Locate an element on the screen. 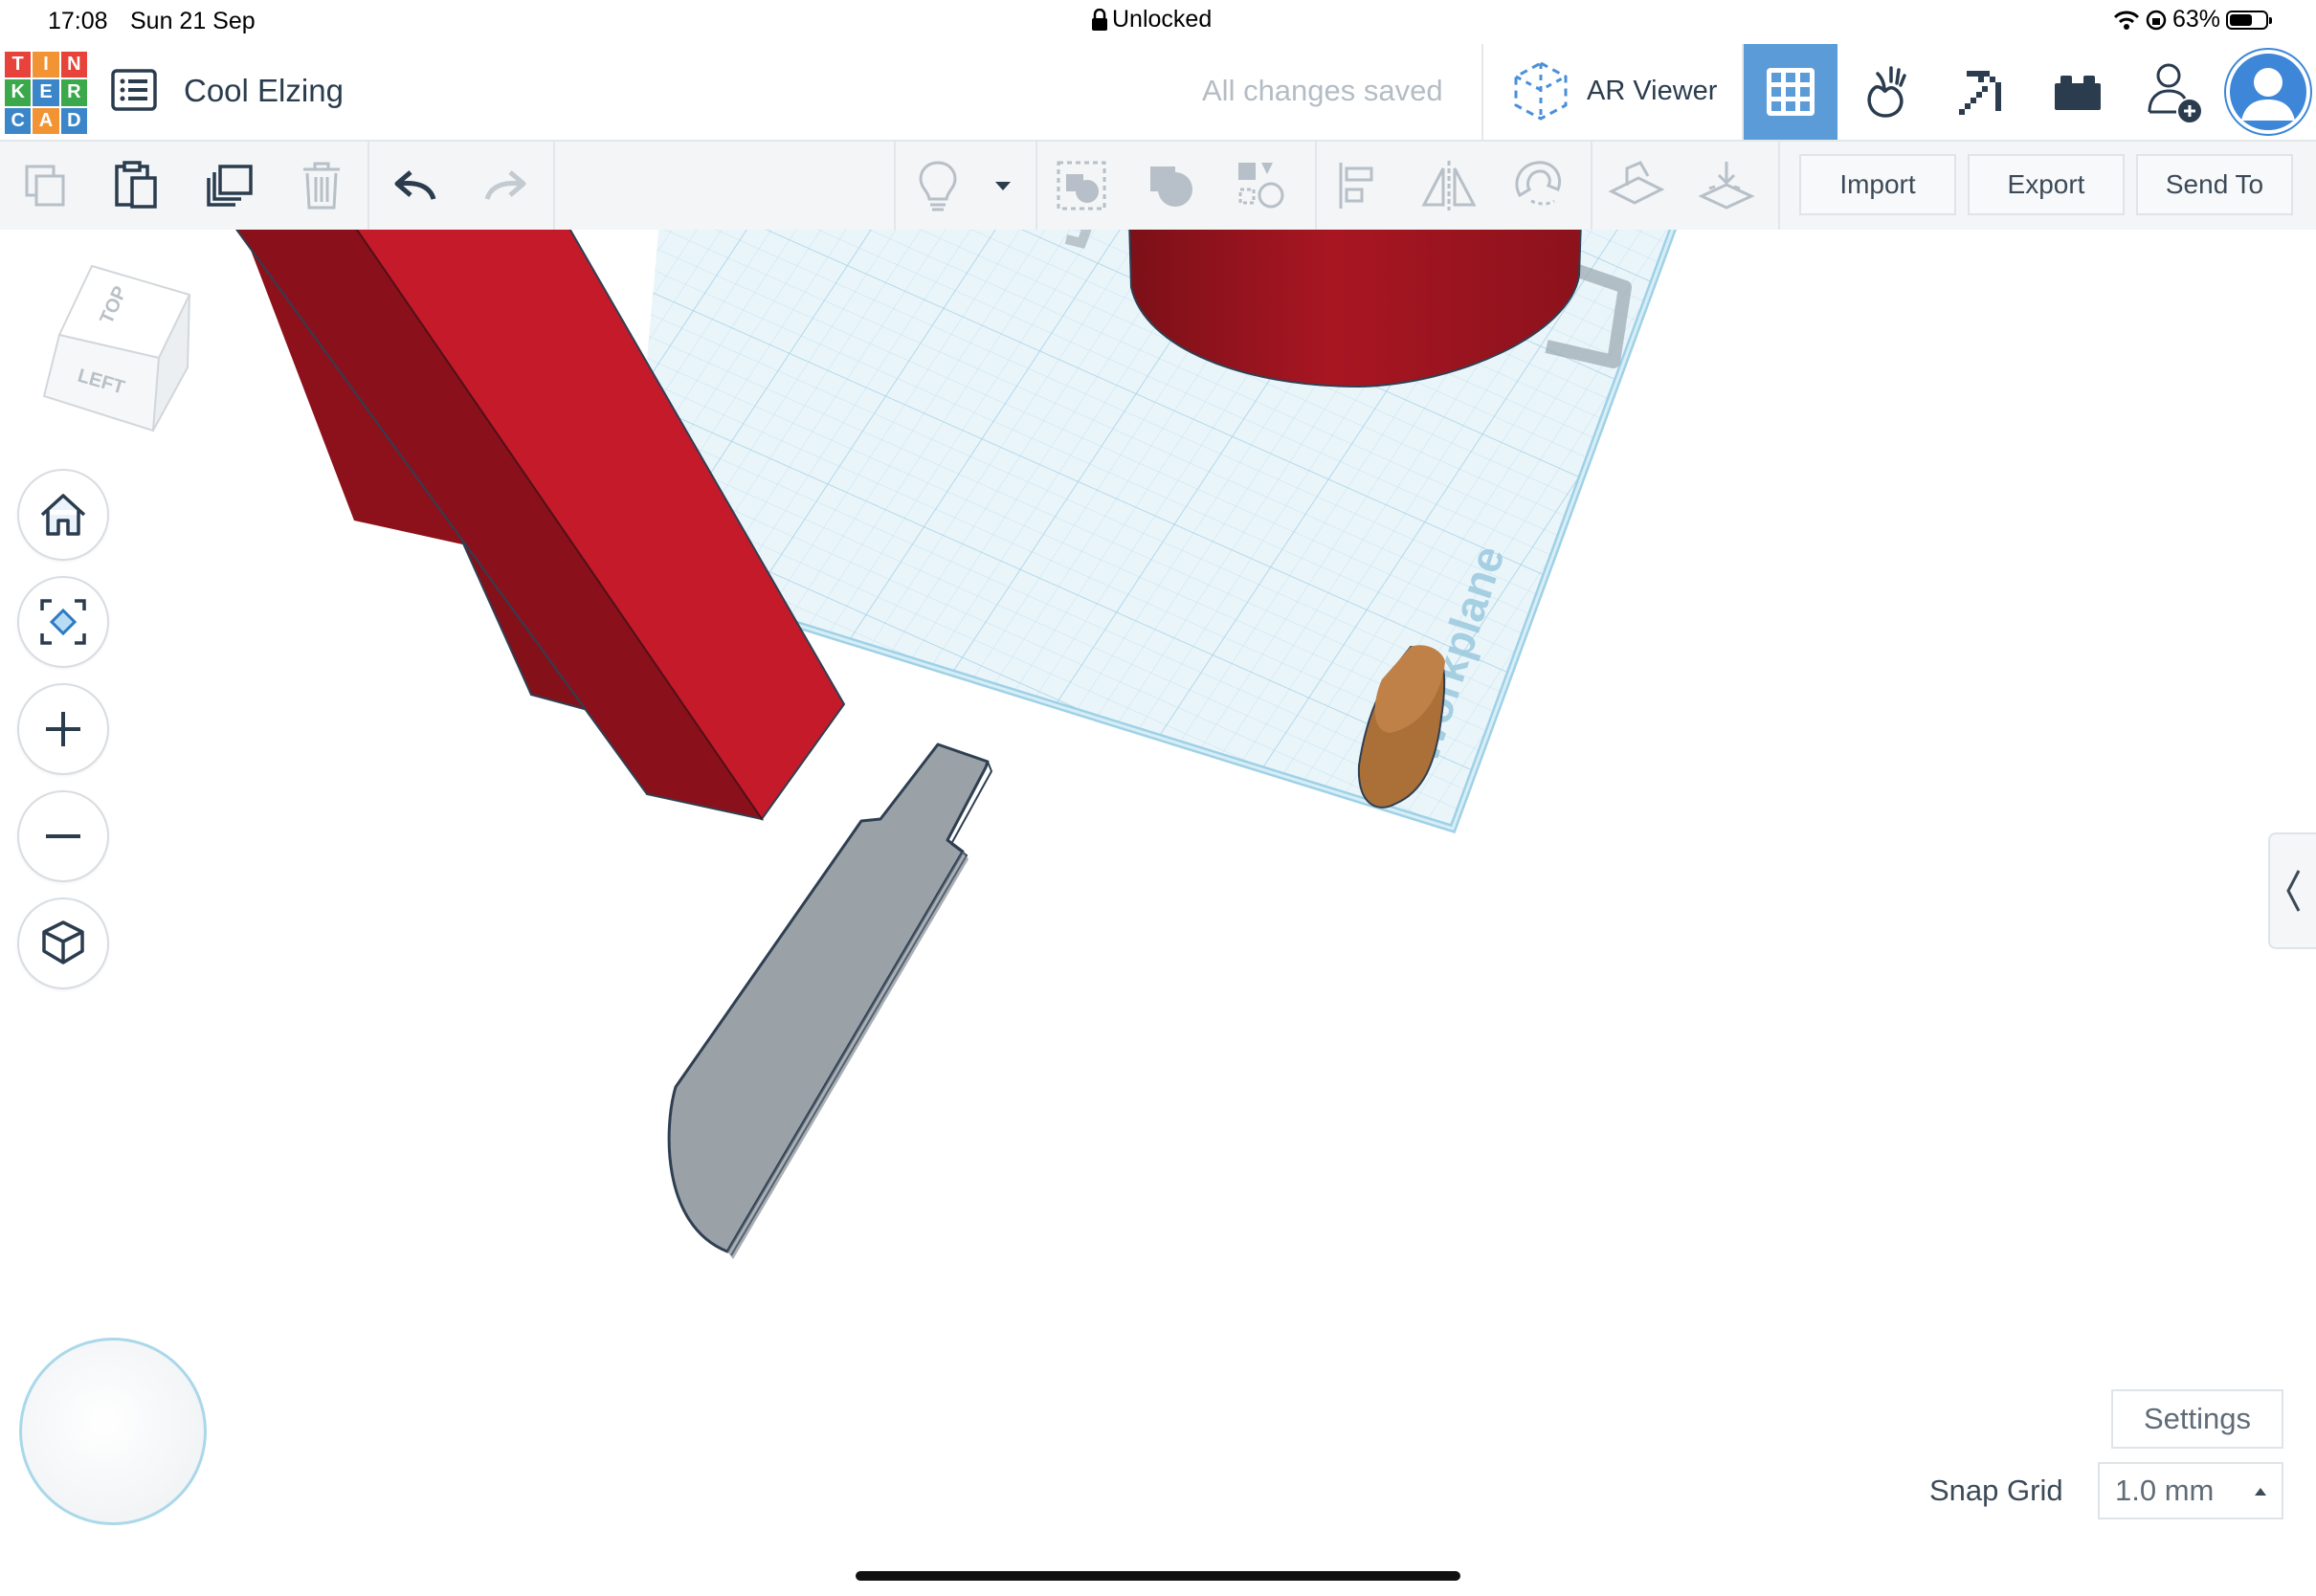 The width and height of the screenshot is (2316, 1596). notes-dropdown is located at coordinates (1003, 186).